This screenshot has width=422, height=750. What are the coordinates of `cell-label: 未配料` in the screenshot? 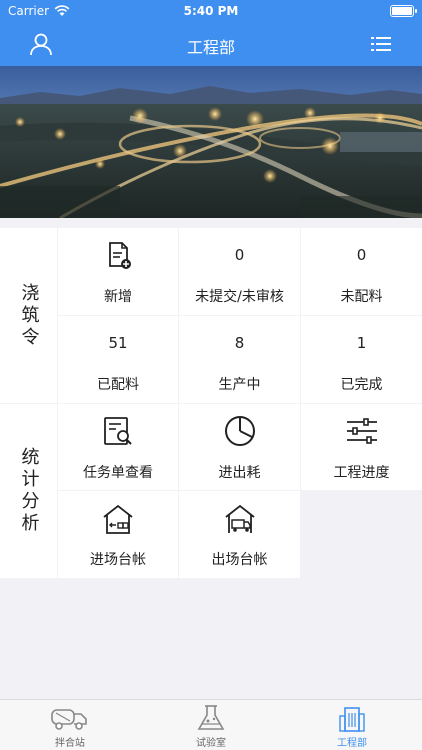 It's located at (361, 297).